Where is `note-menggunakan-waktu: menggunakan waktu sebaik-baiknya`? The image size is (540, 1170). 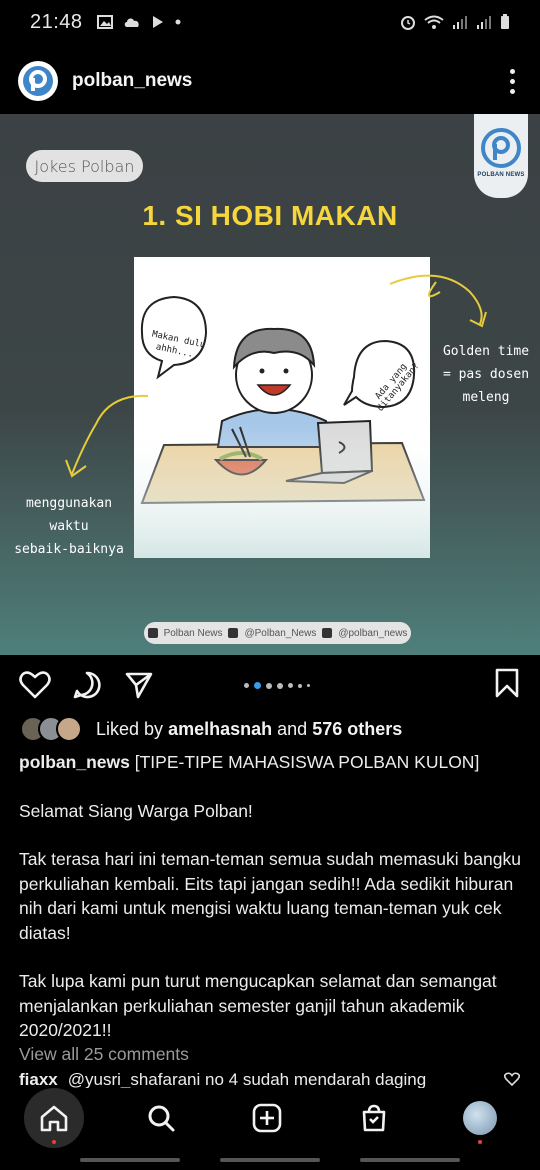
note-menggunakan-waktu: menggunakan waktu sebaik-baiknya is located at coordinates (69, 526).